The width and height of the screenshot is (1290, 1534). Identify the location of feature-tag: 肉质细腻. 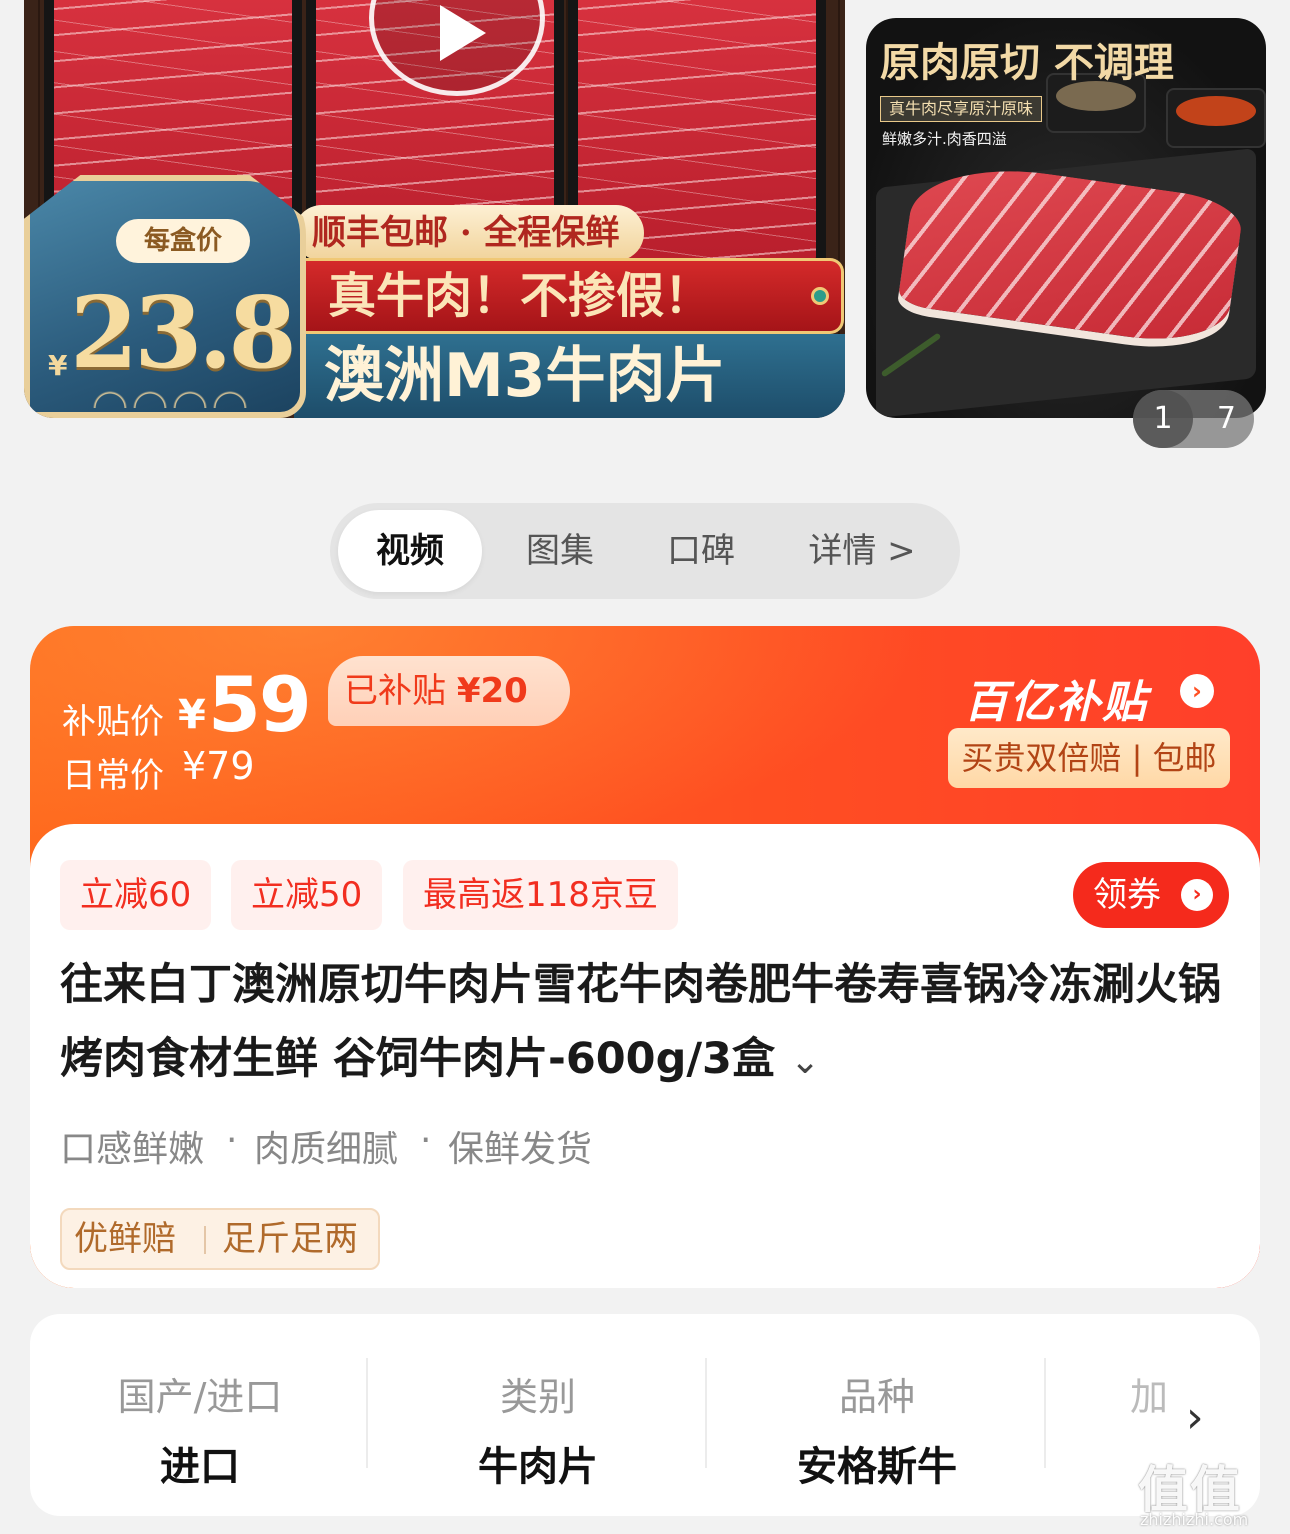
(326, 1149).